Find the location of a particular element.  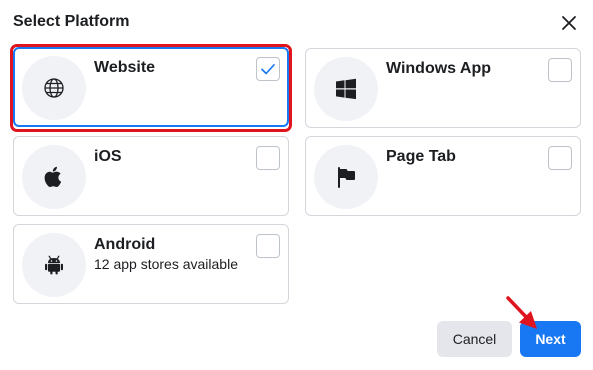

platform-name: iOS is located at coordinates (108, 156).